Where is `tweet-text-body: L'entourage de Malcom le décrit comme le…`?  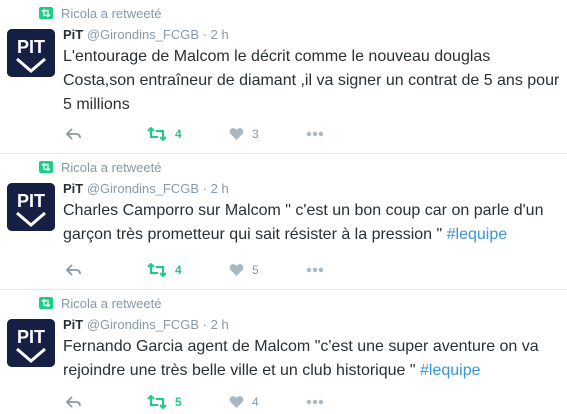
tweet-text-body: L'entourage de Malcom le décrit comme le… is located at coordinates (311, 80).